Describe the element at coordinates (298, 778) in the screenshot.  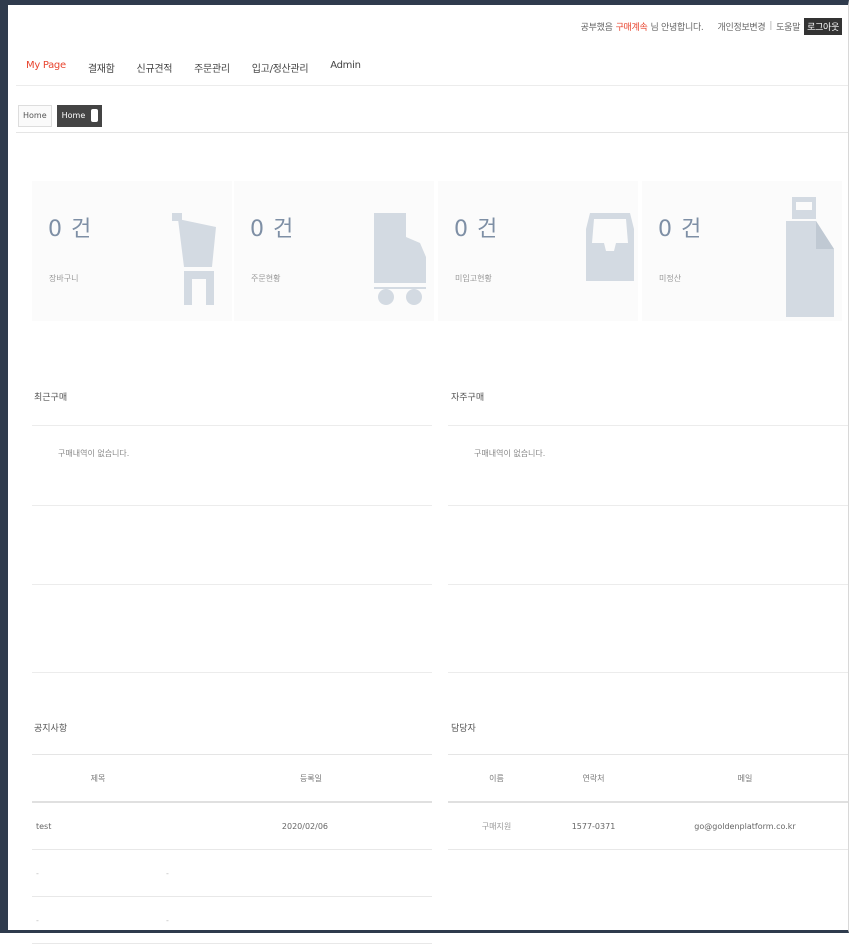
I see `col-header-date: 등록일` at that location.